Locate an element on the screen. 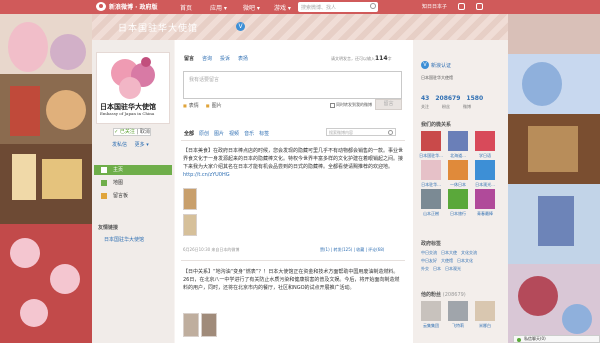  divider is located at coordinates (293, 140).